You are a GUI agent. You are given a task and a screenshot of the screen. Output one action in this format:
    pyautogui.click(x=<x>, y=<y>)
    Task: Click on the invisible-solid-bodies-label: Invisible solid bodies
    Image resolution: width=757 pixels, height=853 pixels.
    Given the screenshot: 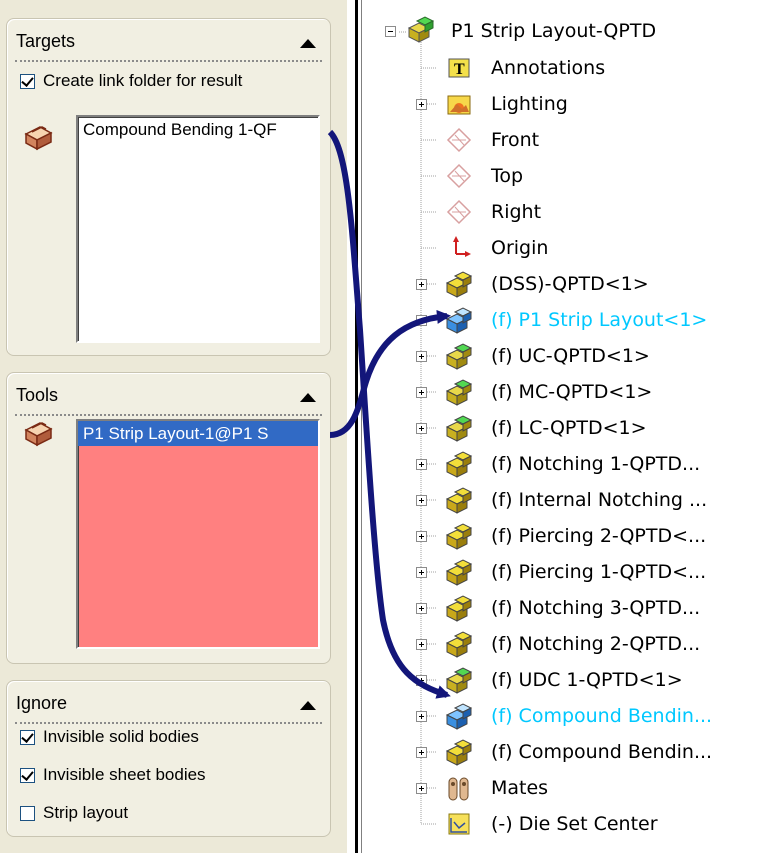 What is the action you would take?
    pyautogui.click(x=121, y=736)
    